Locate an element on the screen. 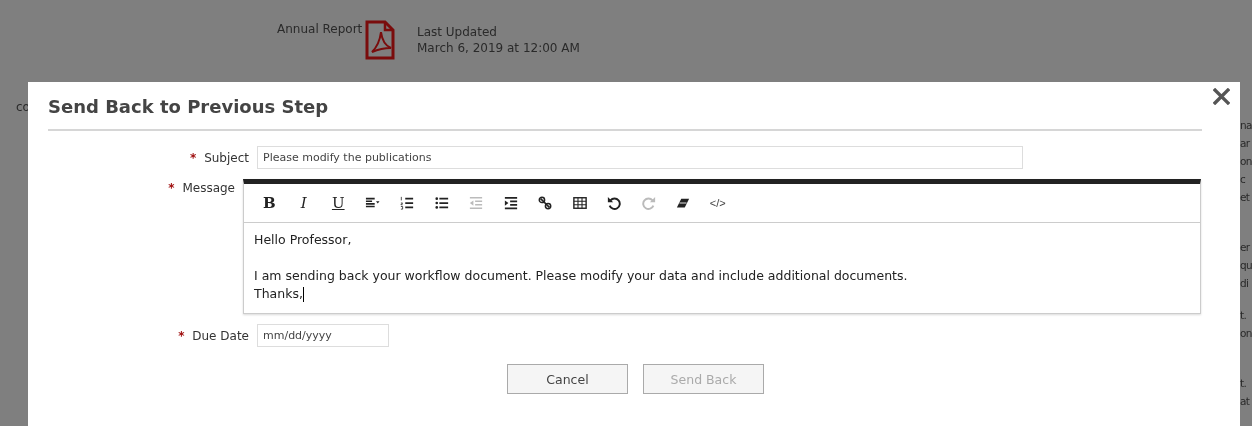 The height and width of the screenshot is (426, 1252). message-line: Thanks, is located at coordinates (278, 294).